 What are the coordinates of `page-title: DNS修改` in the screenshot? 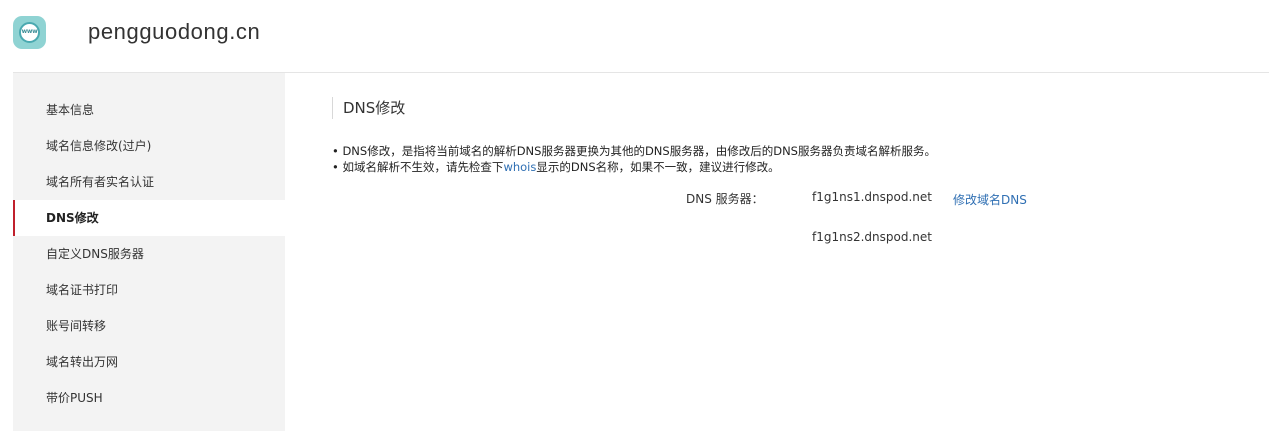 It's located at (368, 108).